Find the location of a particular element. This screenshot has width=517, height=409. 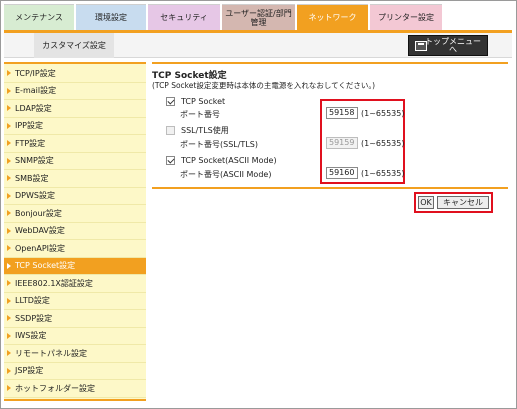

top-menu-label: トップメニュー へ is located at coordinates (453, 45).